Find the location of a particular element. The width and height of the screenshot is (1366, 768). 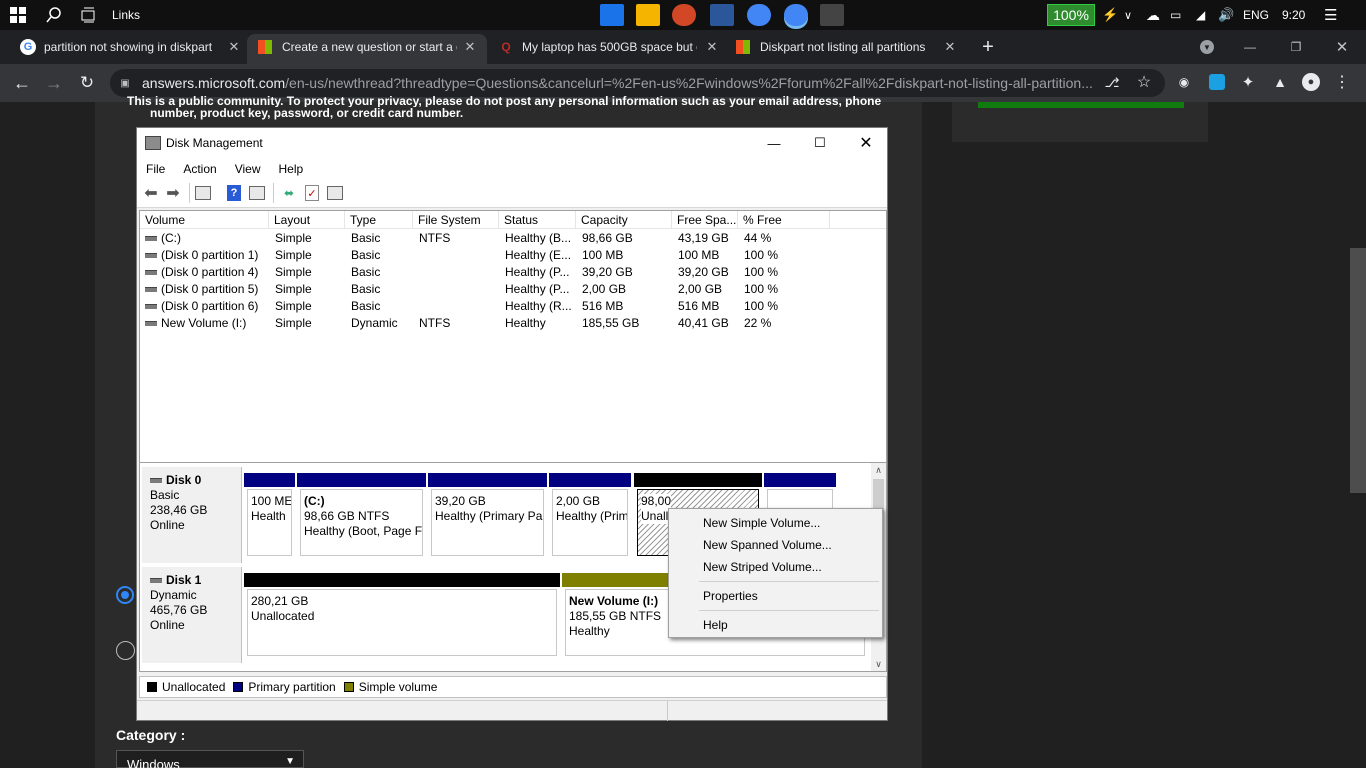

close-window-button: ✕ is located at coordinates (1342, 47).